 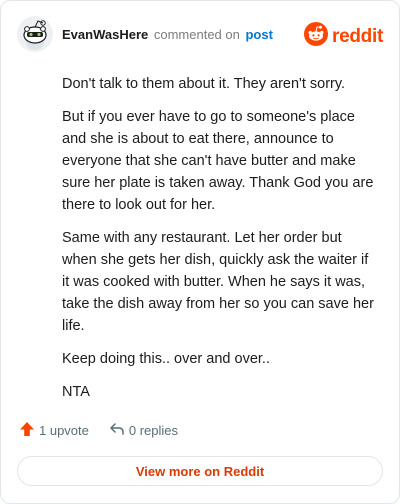 I want to click on reddit-logo-icon, so click(x=316, y=36).